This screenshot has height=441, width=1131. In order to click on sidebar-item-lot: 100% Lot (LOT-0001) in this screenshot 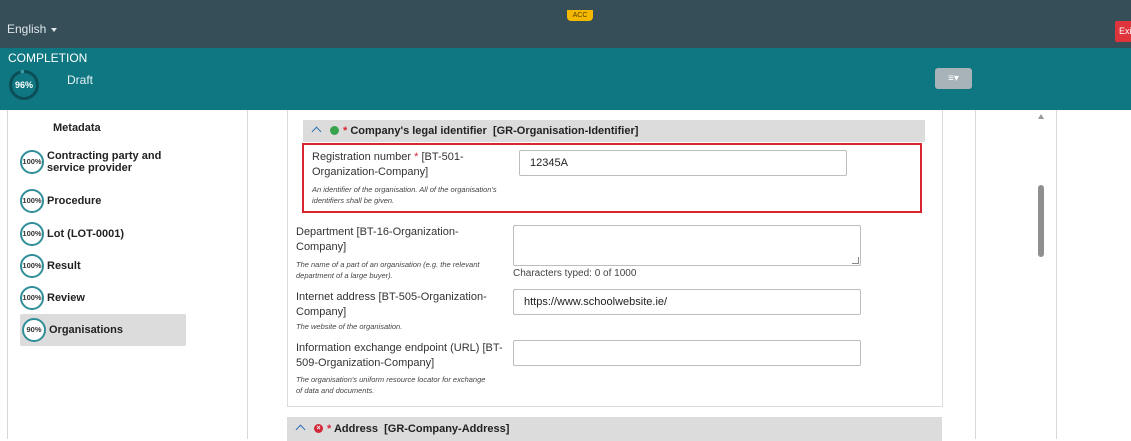, I will do `click(103, 234)`.